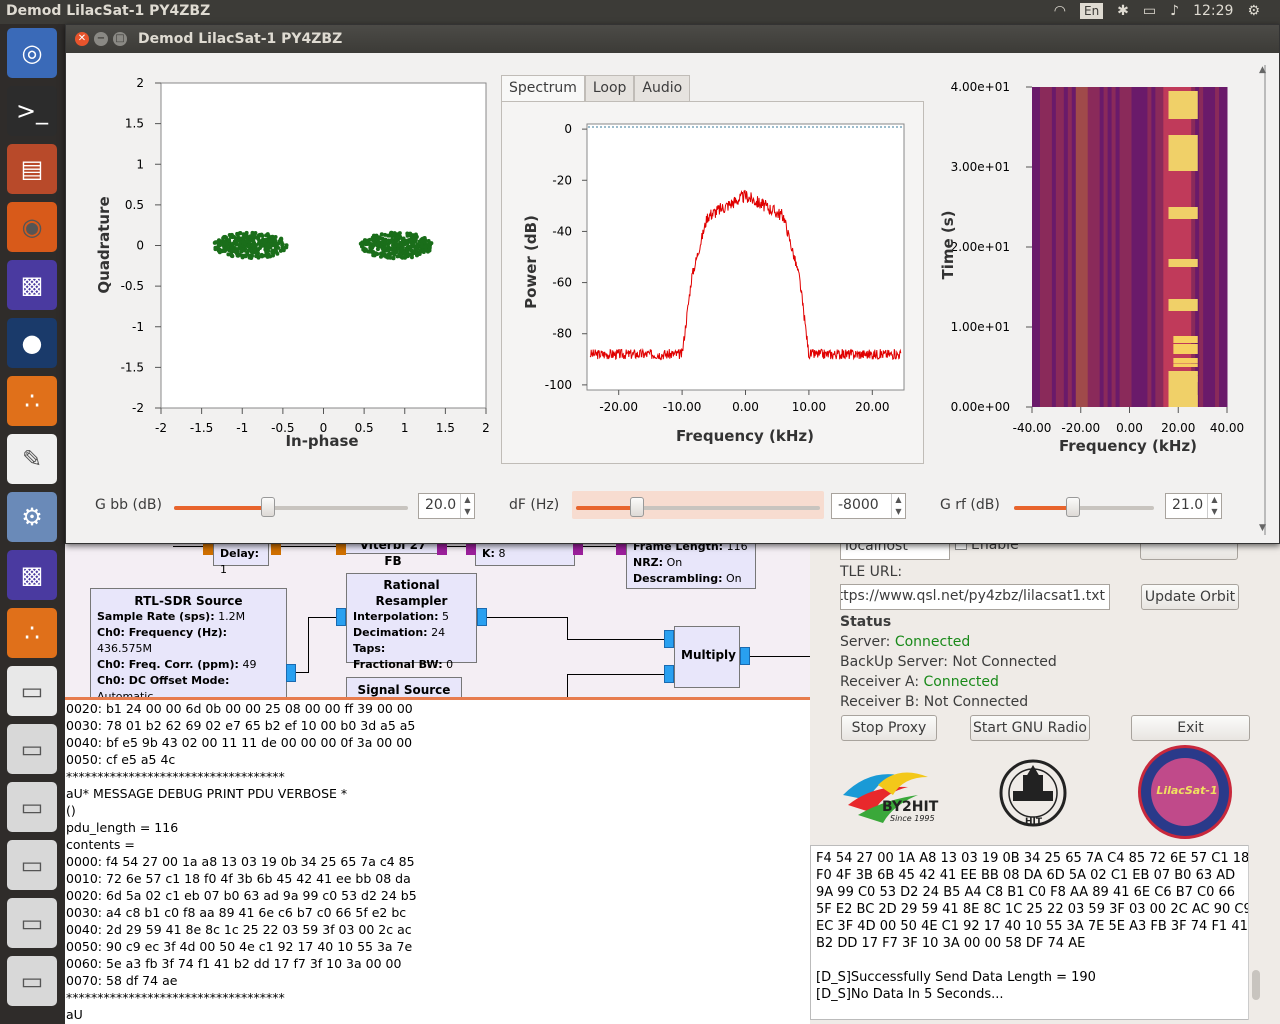 Image resolution: width=1280 pixels, height=1024 pixels. Describe the element at coordinates (128, 505) in the screenshot. I see `gbb-label: G bb (dB)` at that location.